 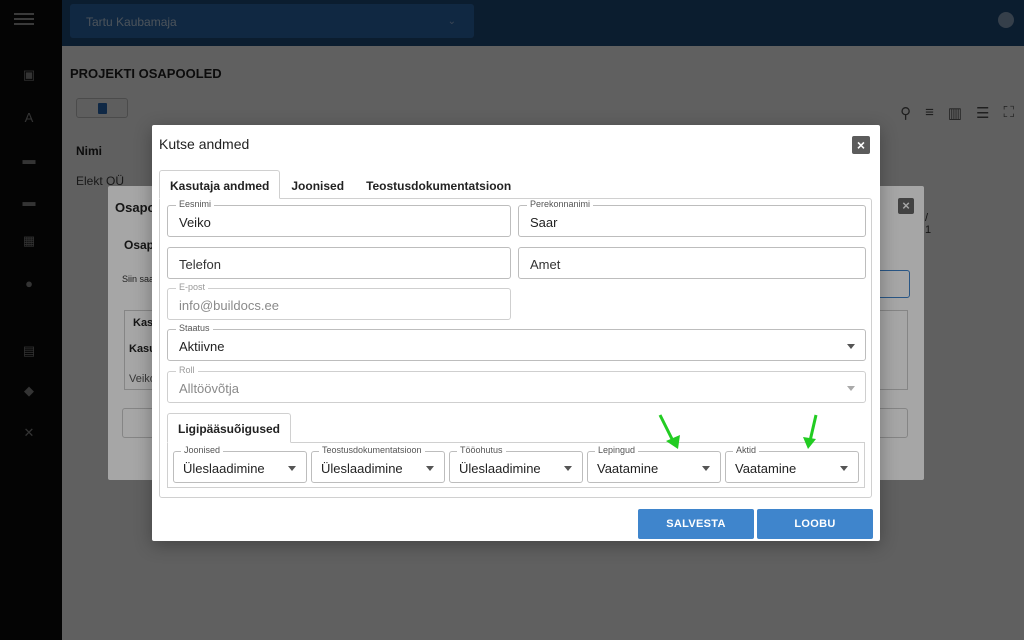 I want to click on access-acts-select: Aktid Vaatamine, so click(x=792, y=464).